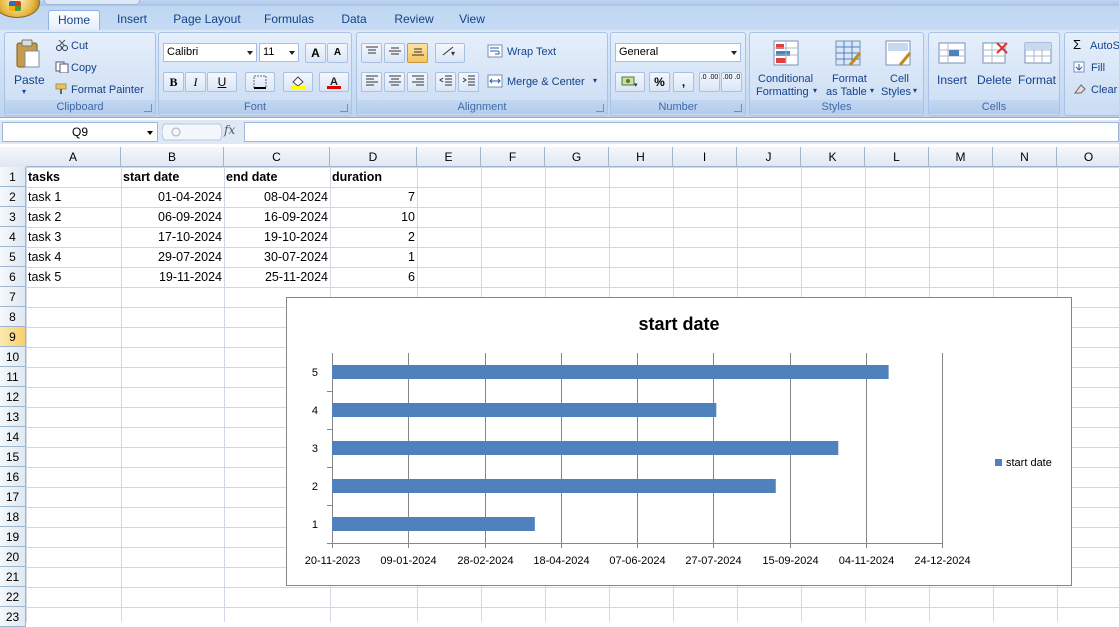 This screenshot has width=1119, height=627. I want to click on cell-c4: 19-10-2024, so click(277, 237).